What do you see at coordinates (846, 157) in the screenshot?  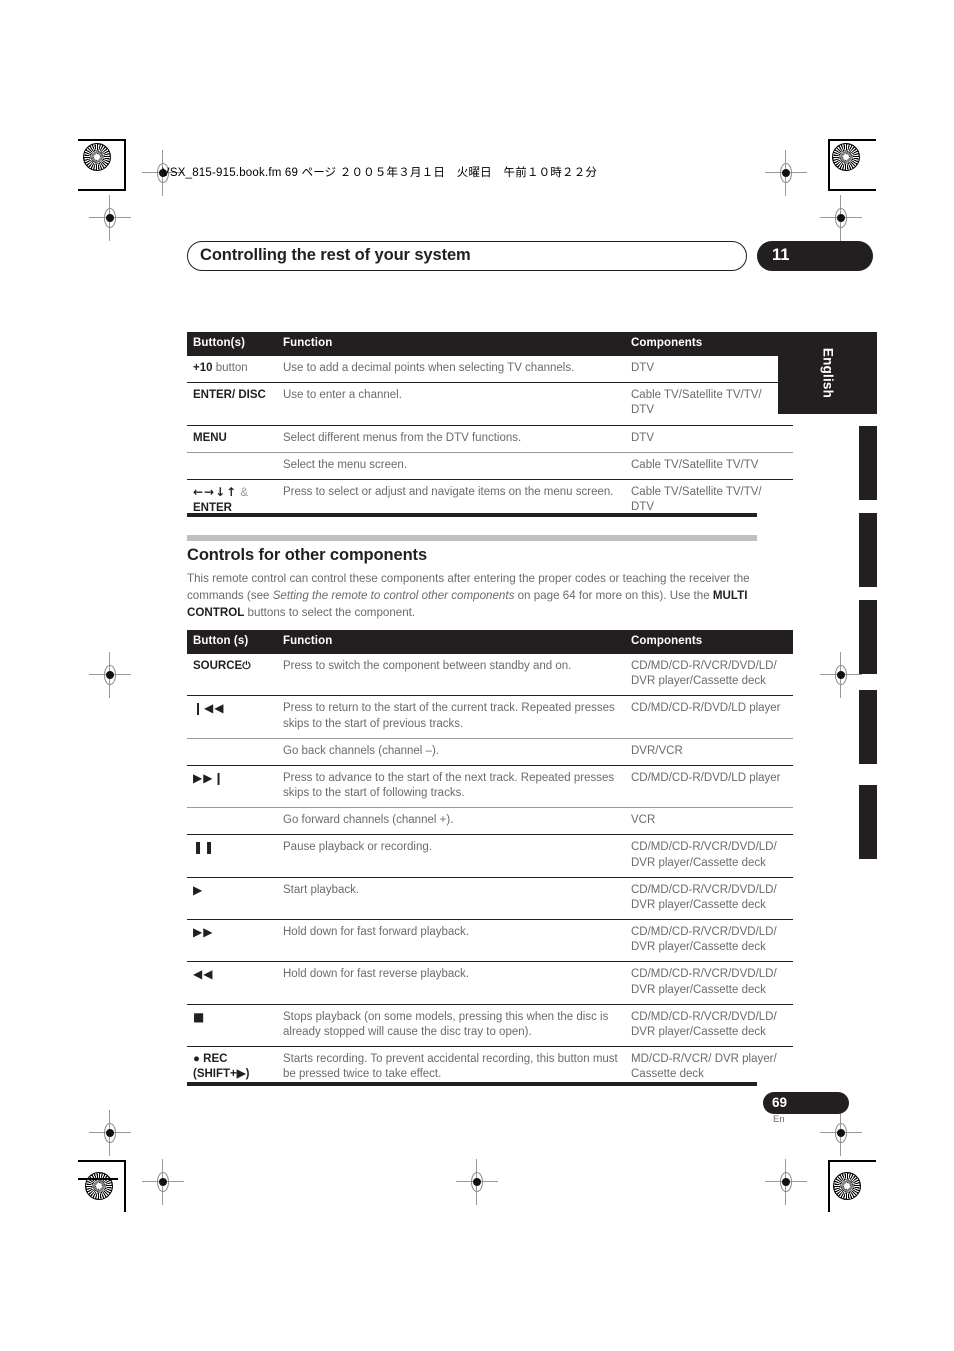 I see `registration-target-top-right` at bounding box center [846, 157].